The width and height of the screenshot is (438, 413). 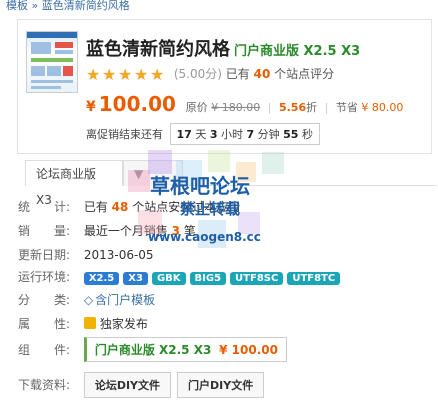 I want to click on rating-stars: ★ ★ ★ ★ ★, so click(x=126, y=74).